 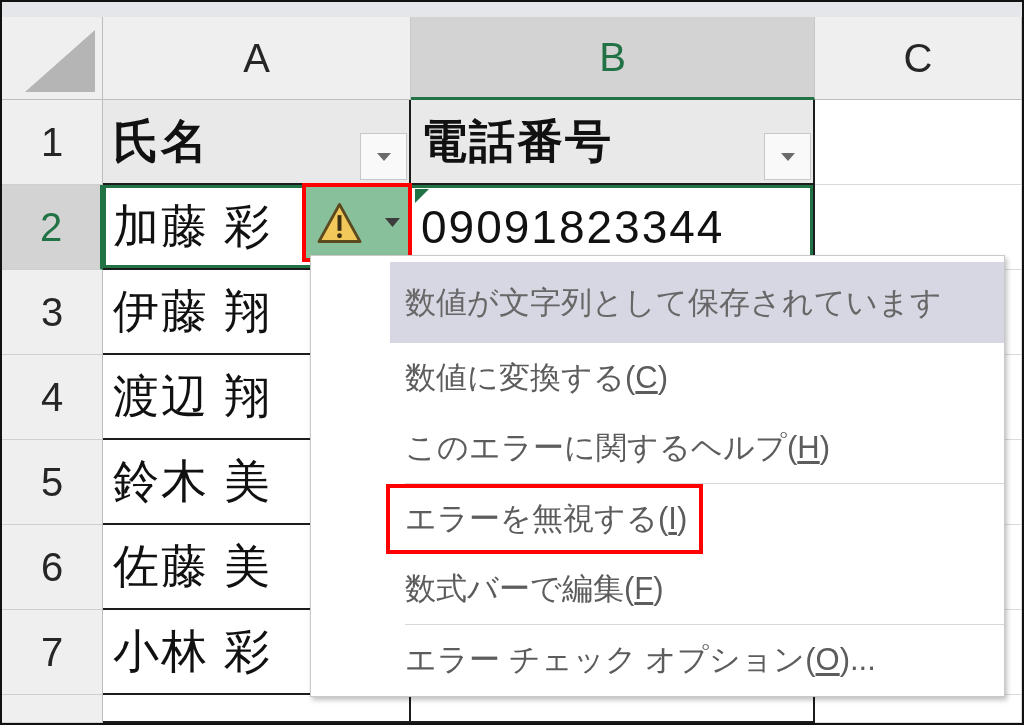 What do you see at coordinates (52, 142) in the screenshot?
I see `row-header: 1` at bounding box center [52, 142].